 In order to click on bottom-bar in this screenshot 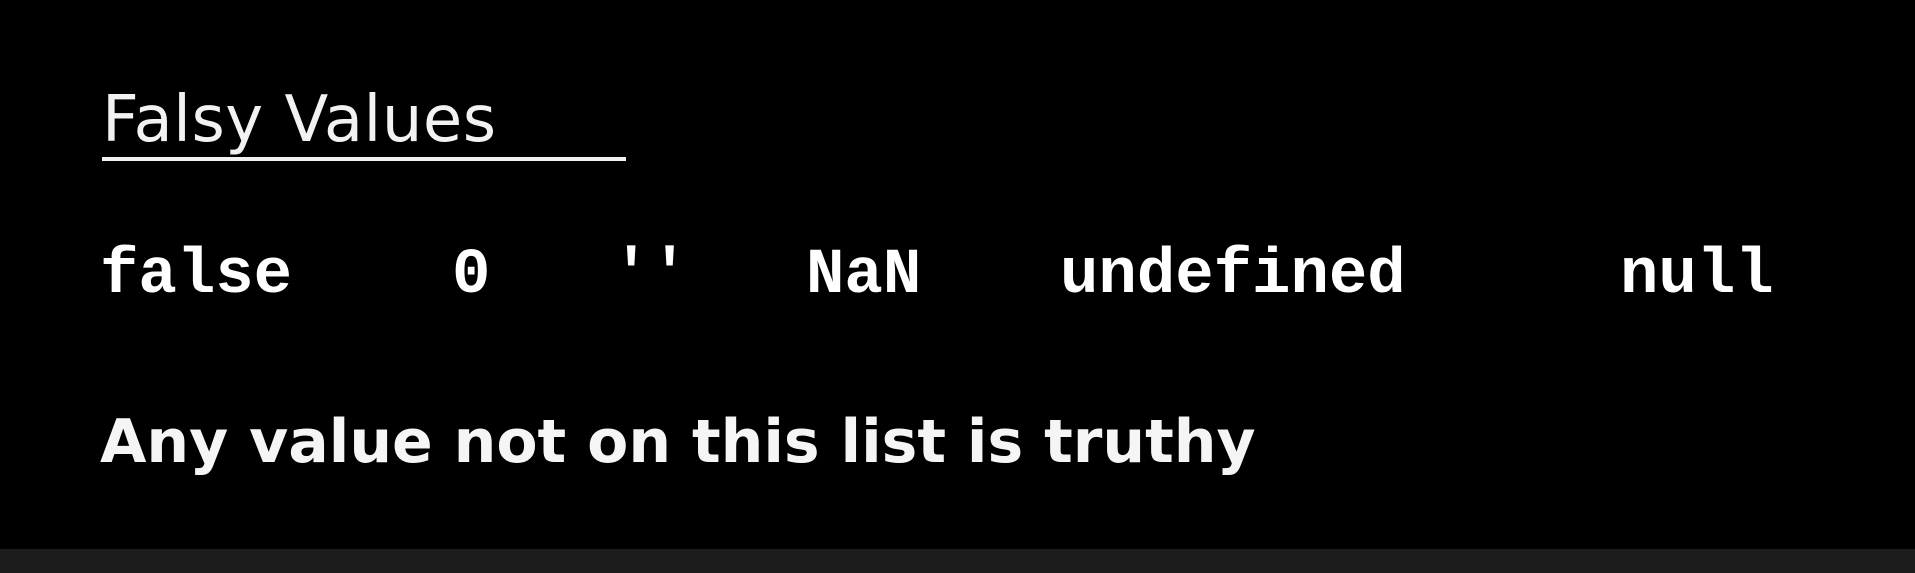, I will do `click(957, 561)`.